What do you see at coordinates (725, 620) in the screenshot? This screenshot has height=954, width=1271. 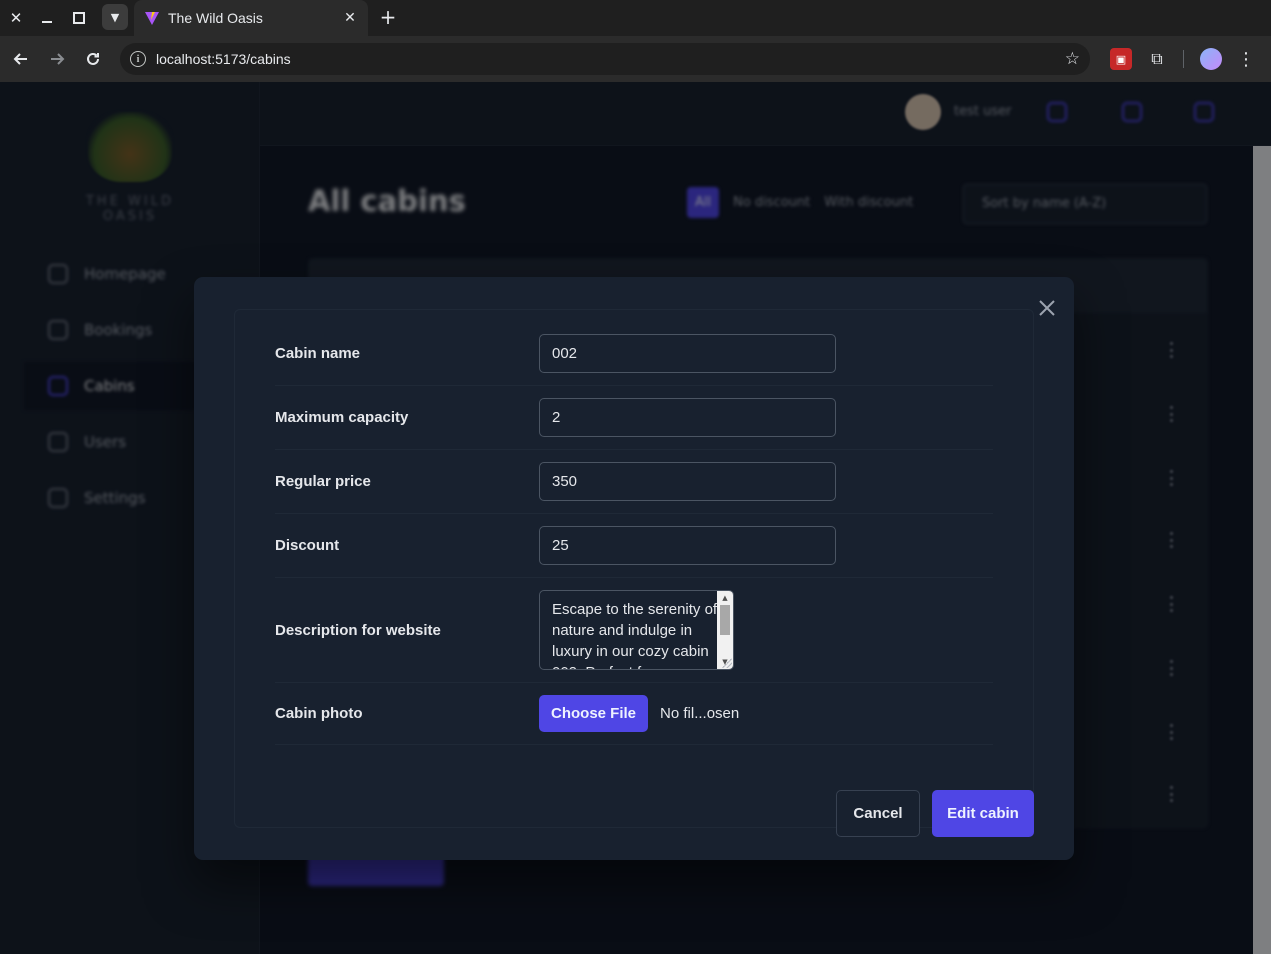 I see `scroll-thumb` at bounding box center [725, 620].